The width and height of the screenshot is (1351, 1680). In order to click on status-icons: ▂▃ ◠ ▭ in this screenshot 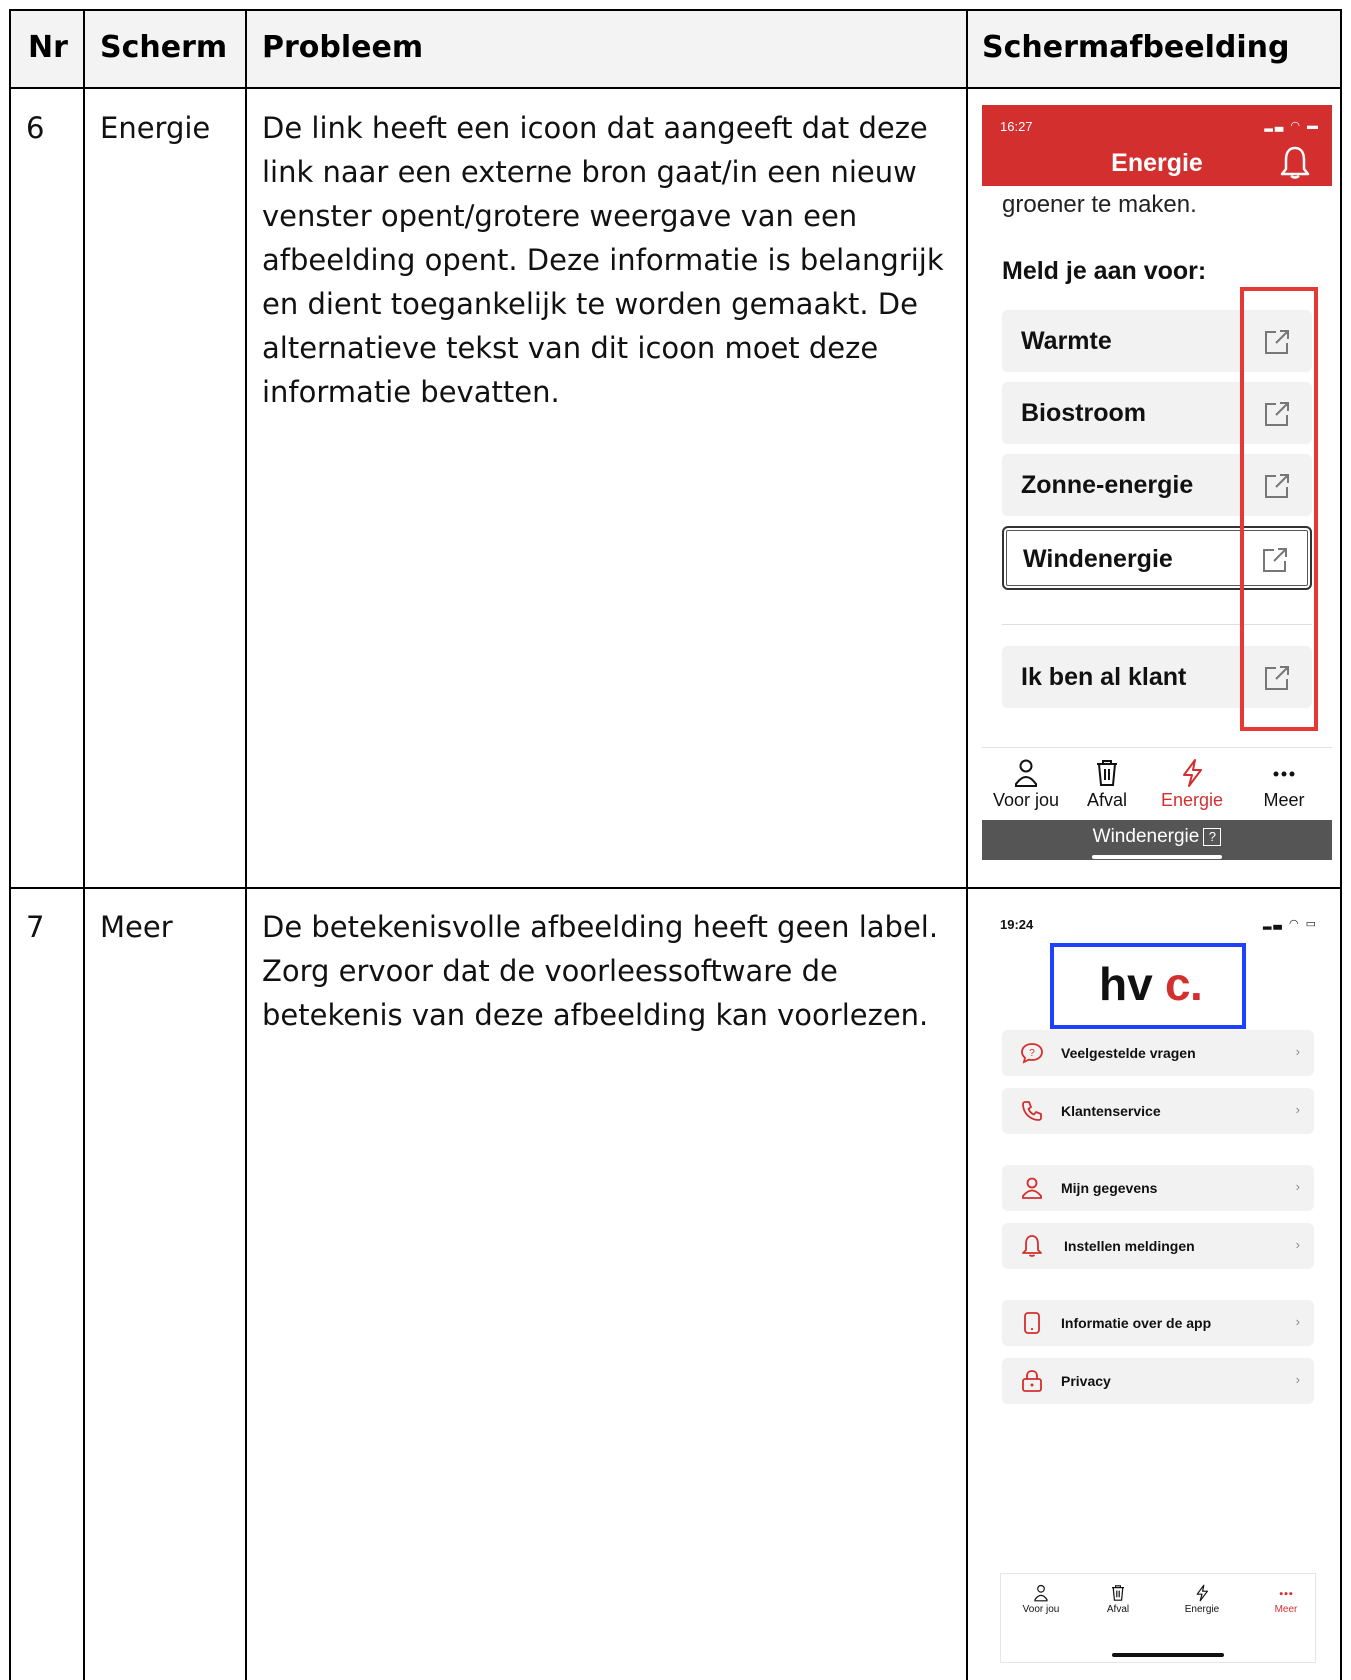, I will do `click(1290, 924)`.